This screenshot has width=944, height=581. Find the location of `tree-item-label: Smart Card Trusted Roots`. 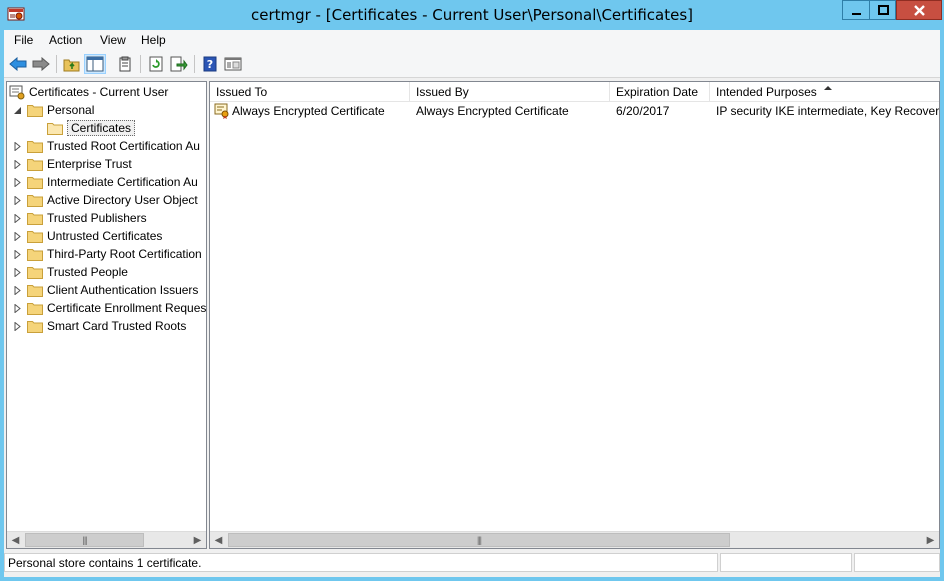

tree-item-label: Smart Card Trusted Roots is located at coordinates (117, 326).